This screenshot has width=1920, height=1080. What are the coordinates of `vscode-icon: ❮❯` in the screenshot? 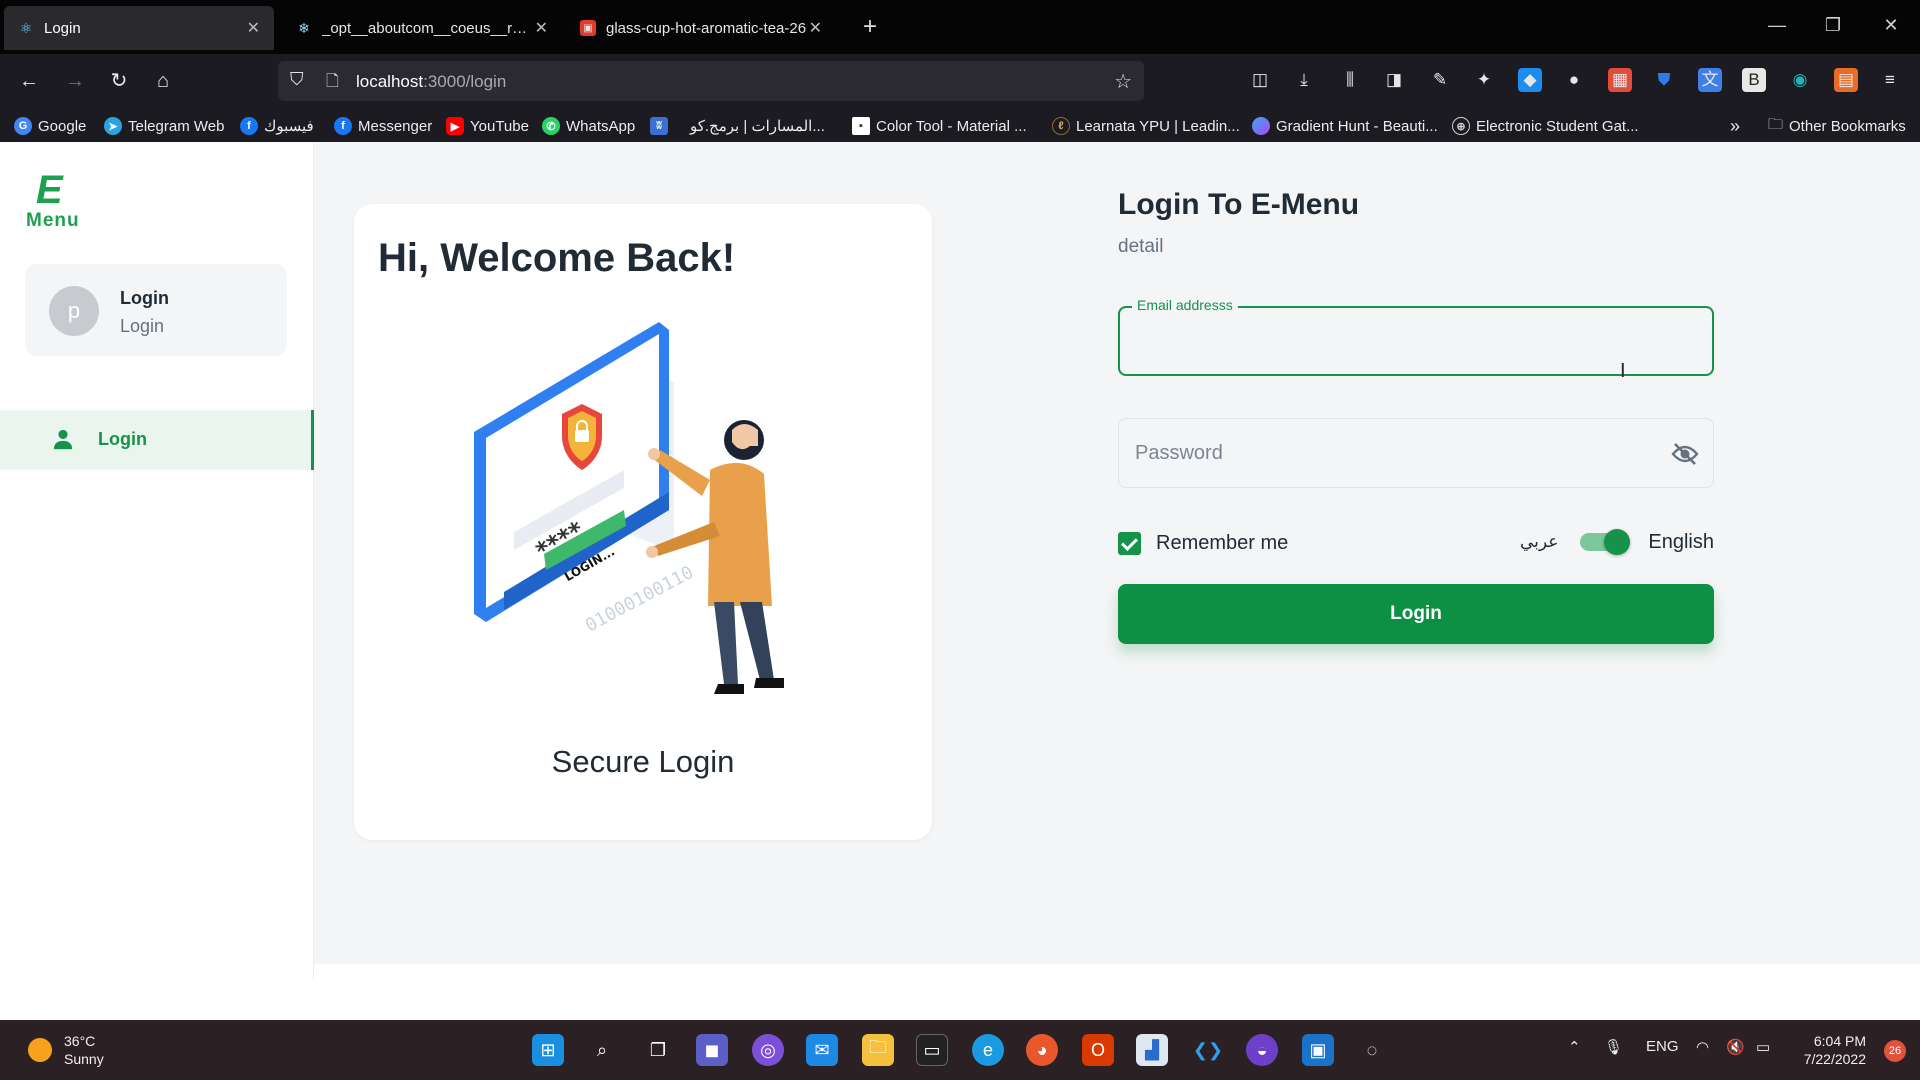 It's located at (1208, 1050).